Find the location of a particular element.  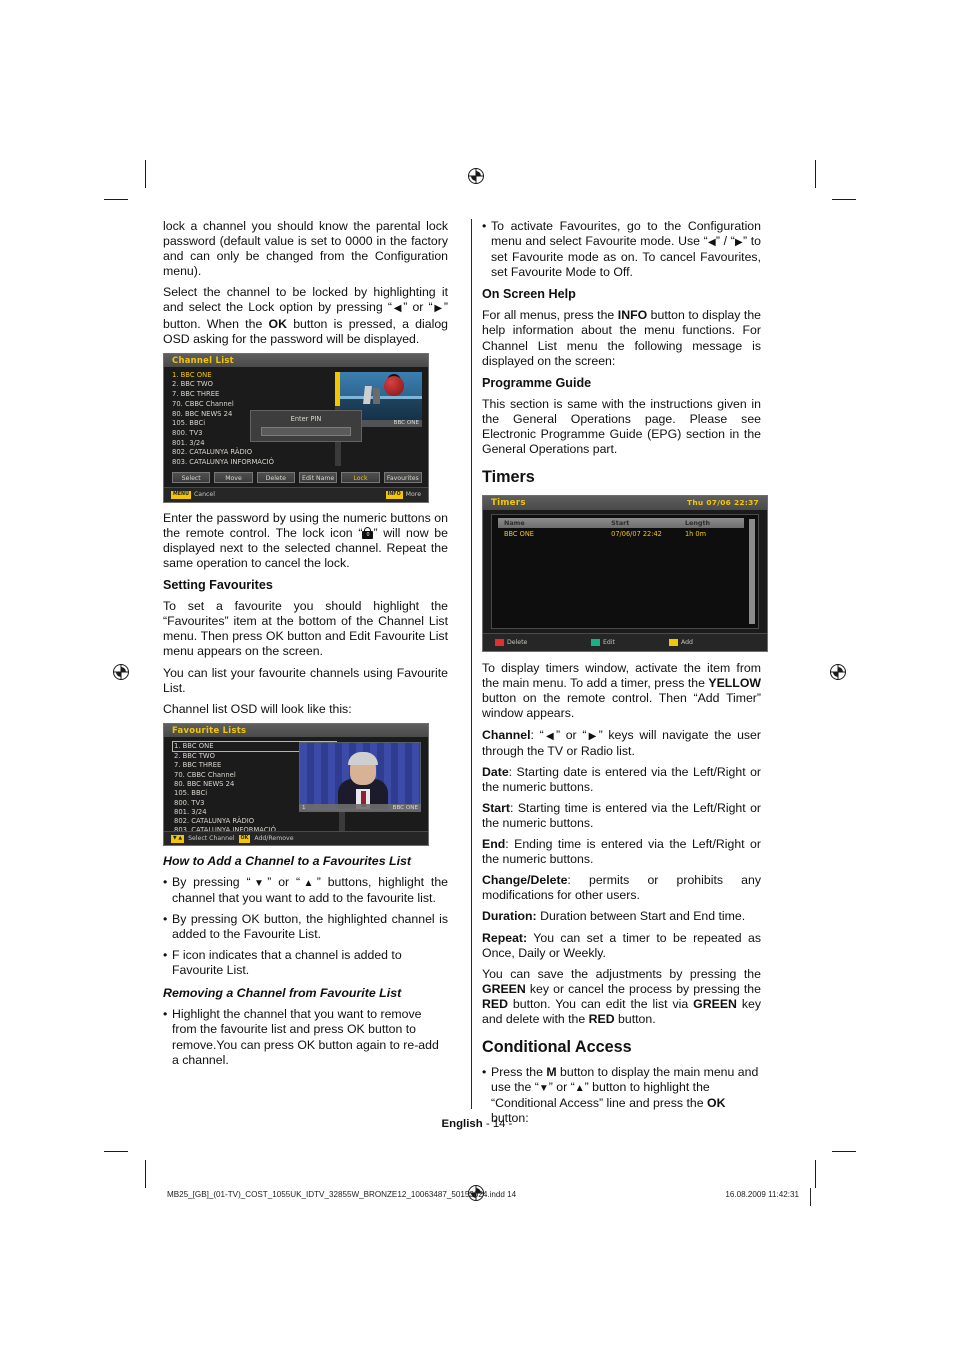

osd-button-select: Select is located at coordinates (191, 477).